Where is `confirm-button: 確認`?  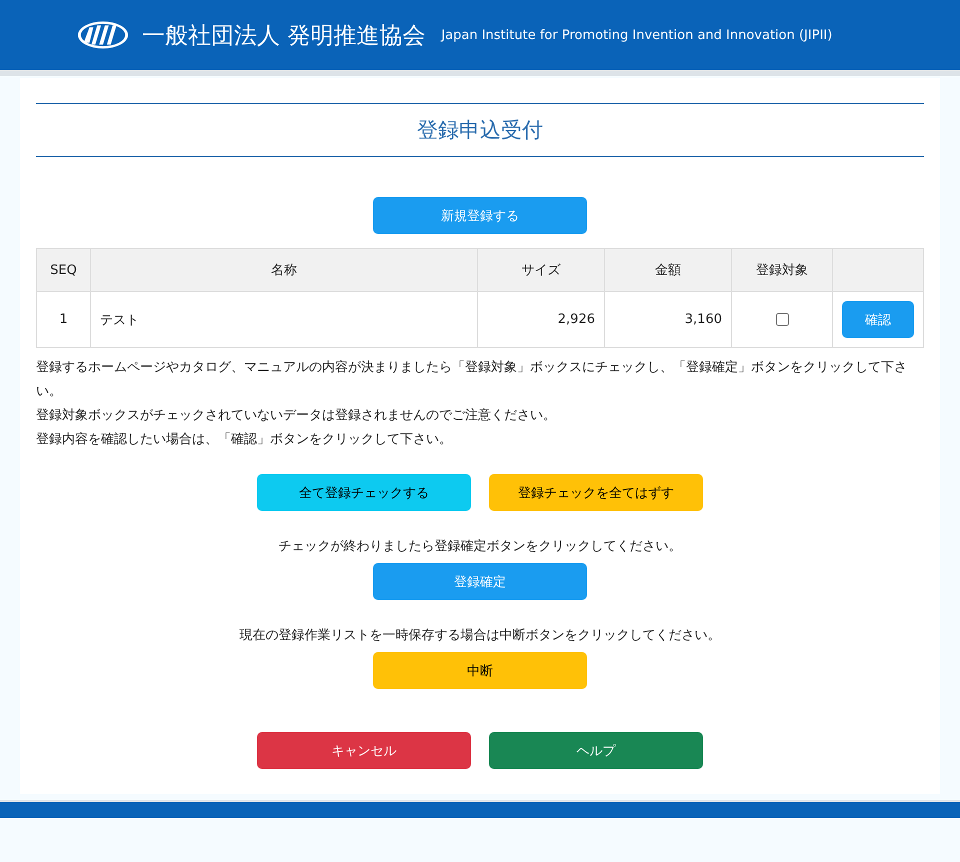 confirm-button: 確認 is located at coordinates (878, 319).